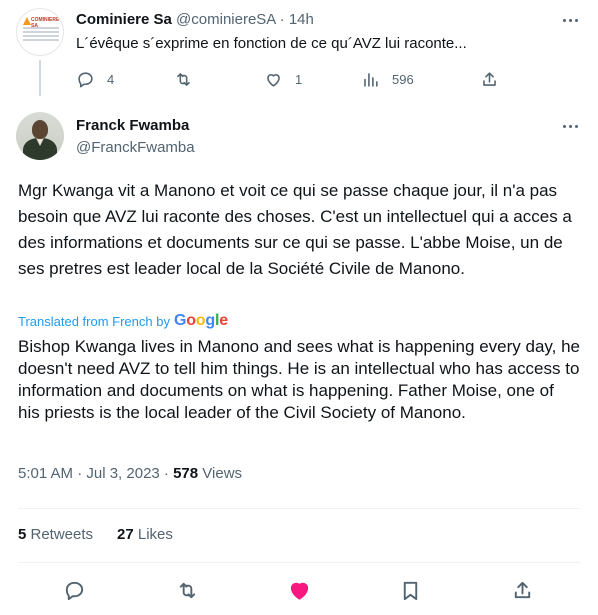  Describe the element at coordinates (27, 21) in the screenshot. I see `cominiere-logo-icon` at that location.